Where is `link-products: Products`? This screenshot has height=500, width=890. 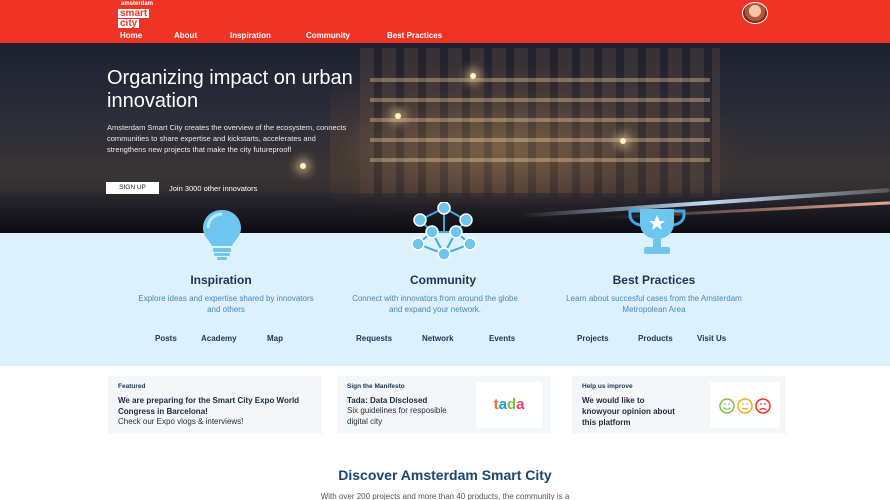 link-products: Products is located at coordinates (655, 338).